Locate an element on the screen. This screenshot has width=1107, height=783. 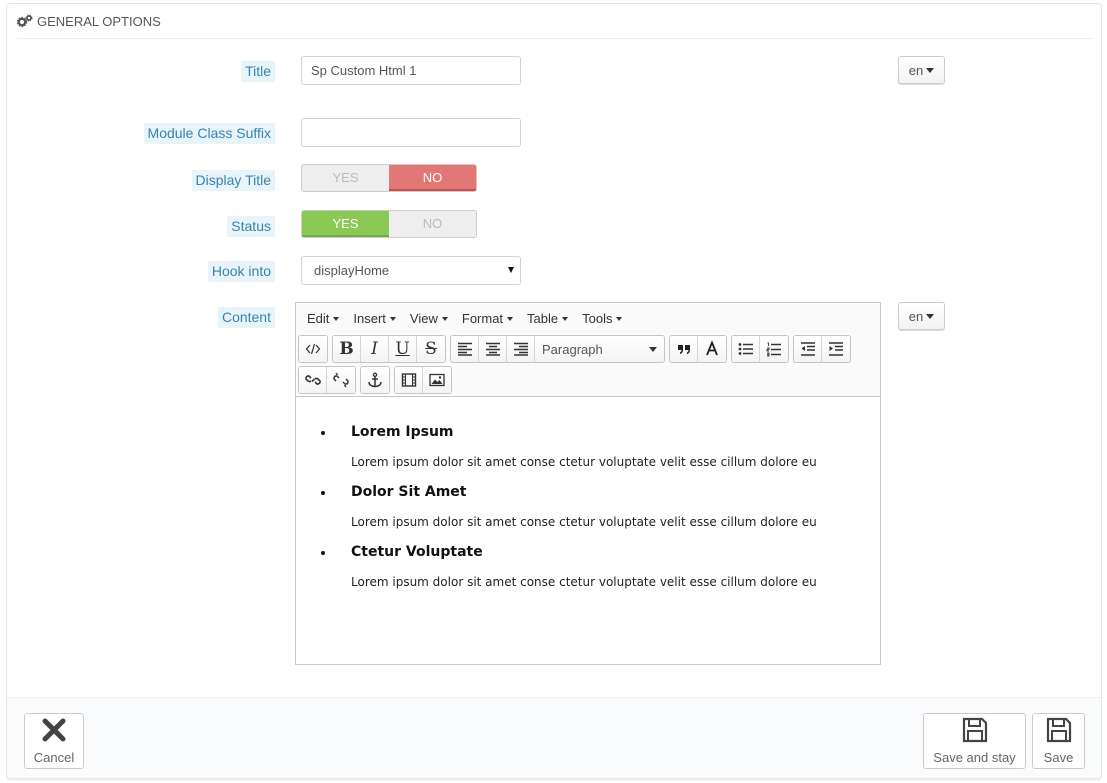
menu-view: View is located at coordinates (429, 318).